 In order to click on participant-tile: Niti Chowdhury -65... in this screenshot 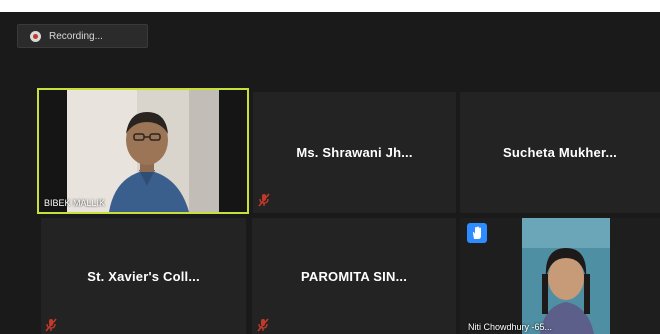, I will do `click(560, 276)`.